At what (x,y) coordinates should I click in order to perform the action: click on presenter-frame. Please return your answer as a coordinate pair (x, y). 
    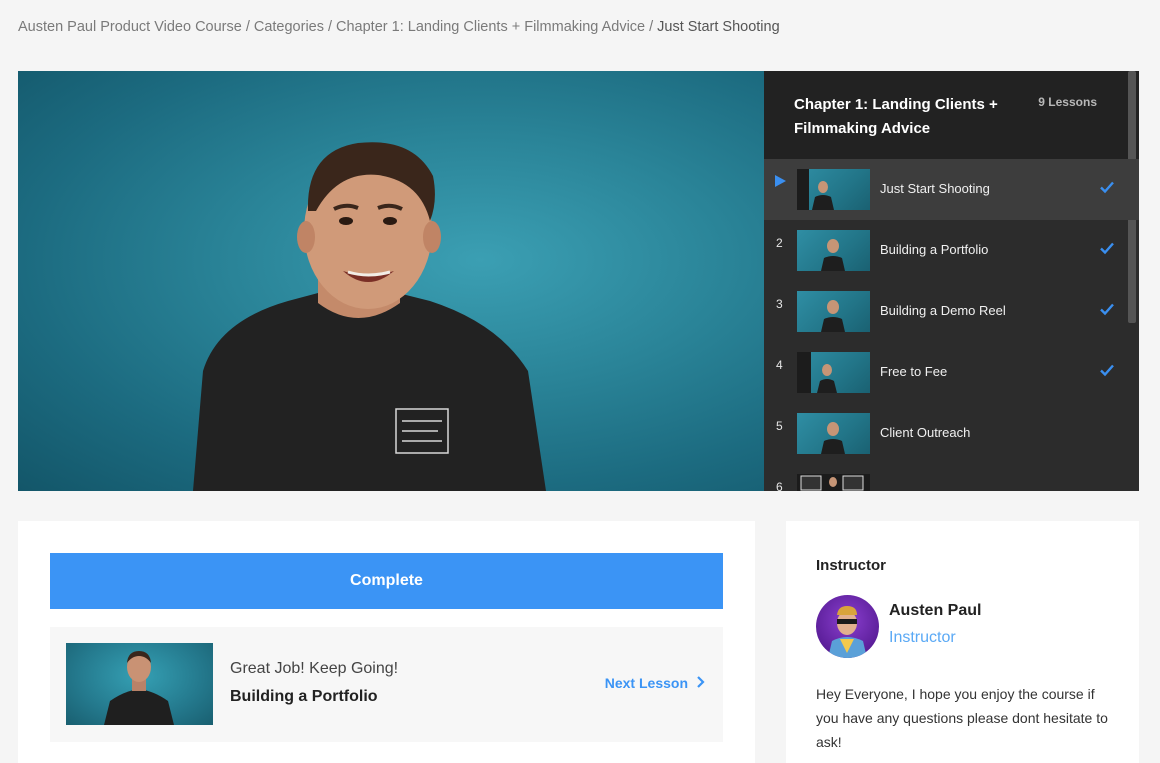
    Looking at the image, I should click on (369, 316).